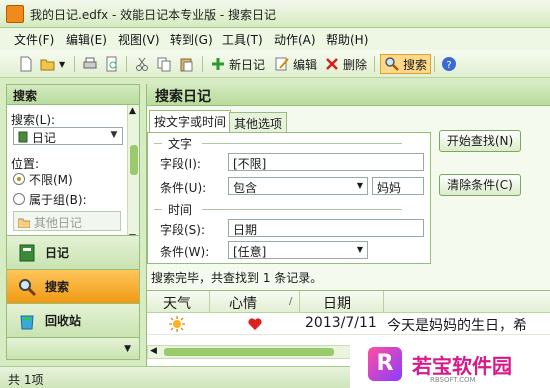  Describe the element at coordinates (415, 64) in the screenshot. I see `search-label: 搜索` at that location.